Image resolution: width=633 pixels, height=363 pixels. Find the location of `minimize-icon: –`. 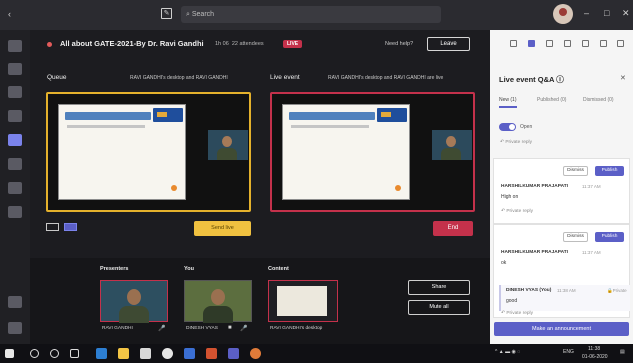

minimize-icon: – is located at coordinates (586, 13).